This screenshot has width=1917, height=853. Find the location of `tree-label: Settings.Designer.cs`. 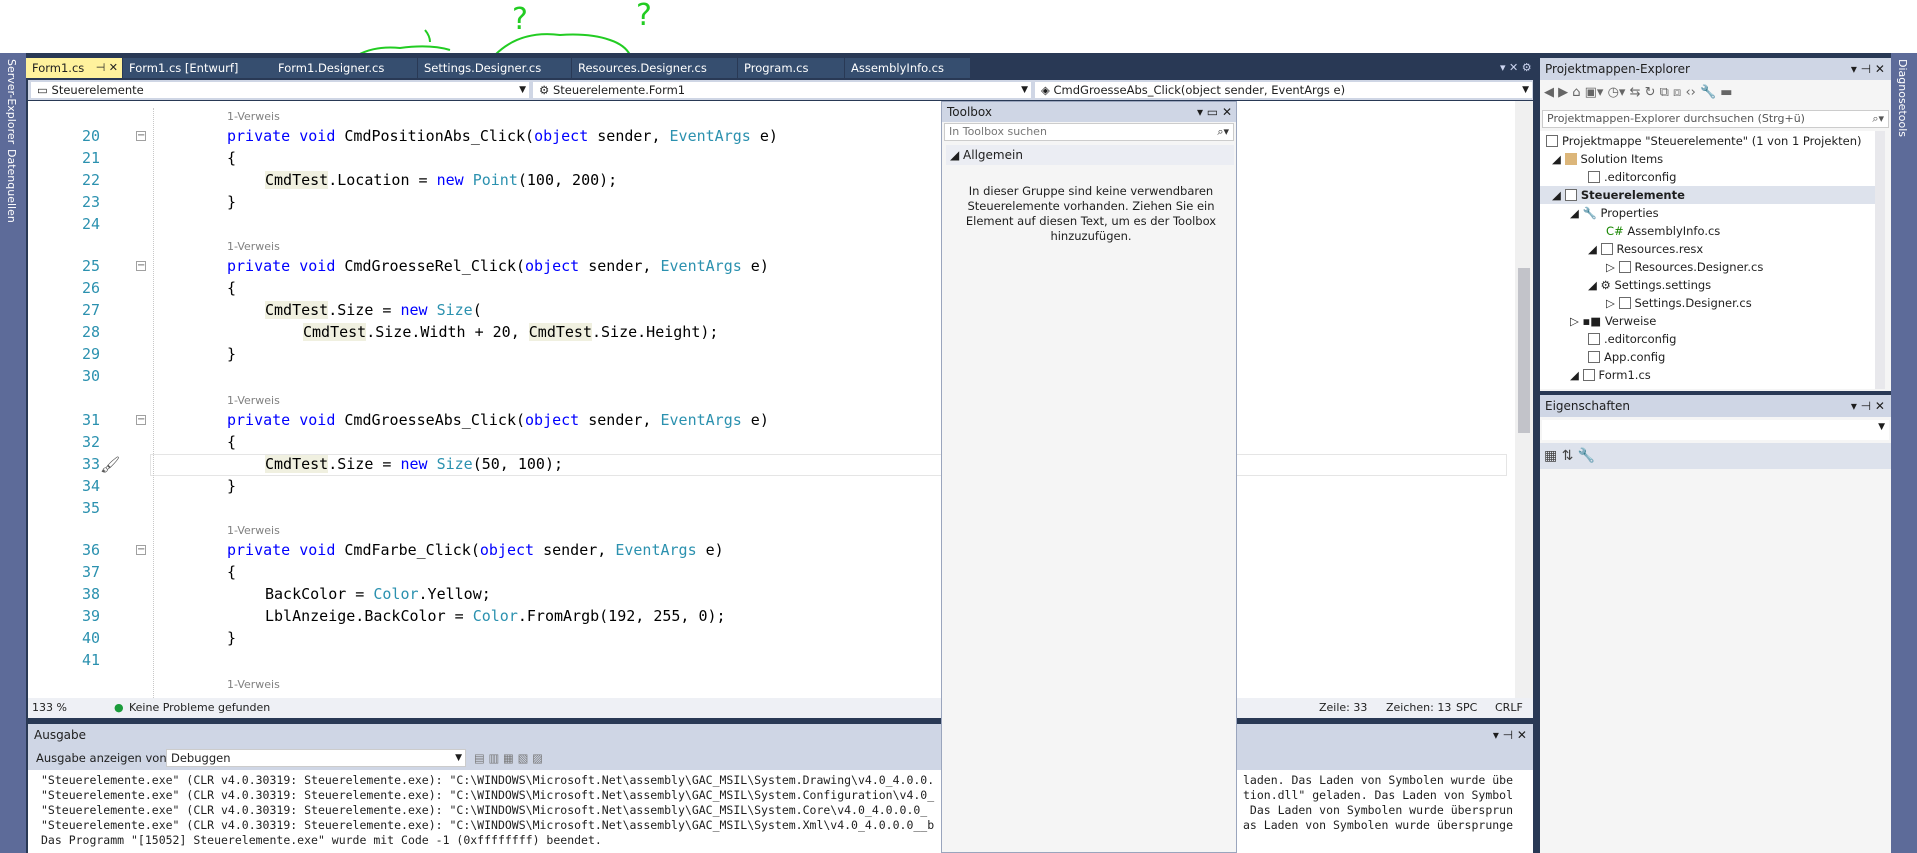

tree-label: Settings.Designer.cs is located at coordinates (1693, 303).